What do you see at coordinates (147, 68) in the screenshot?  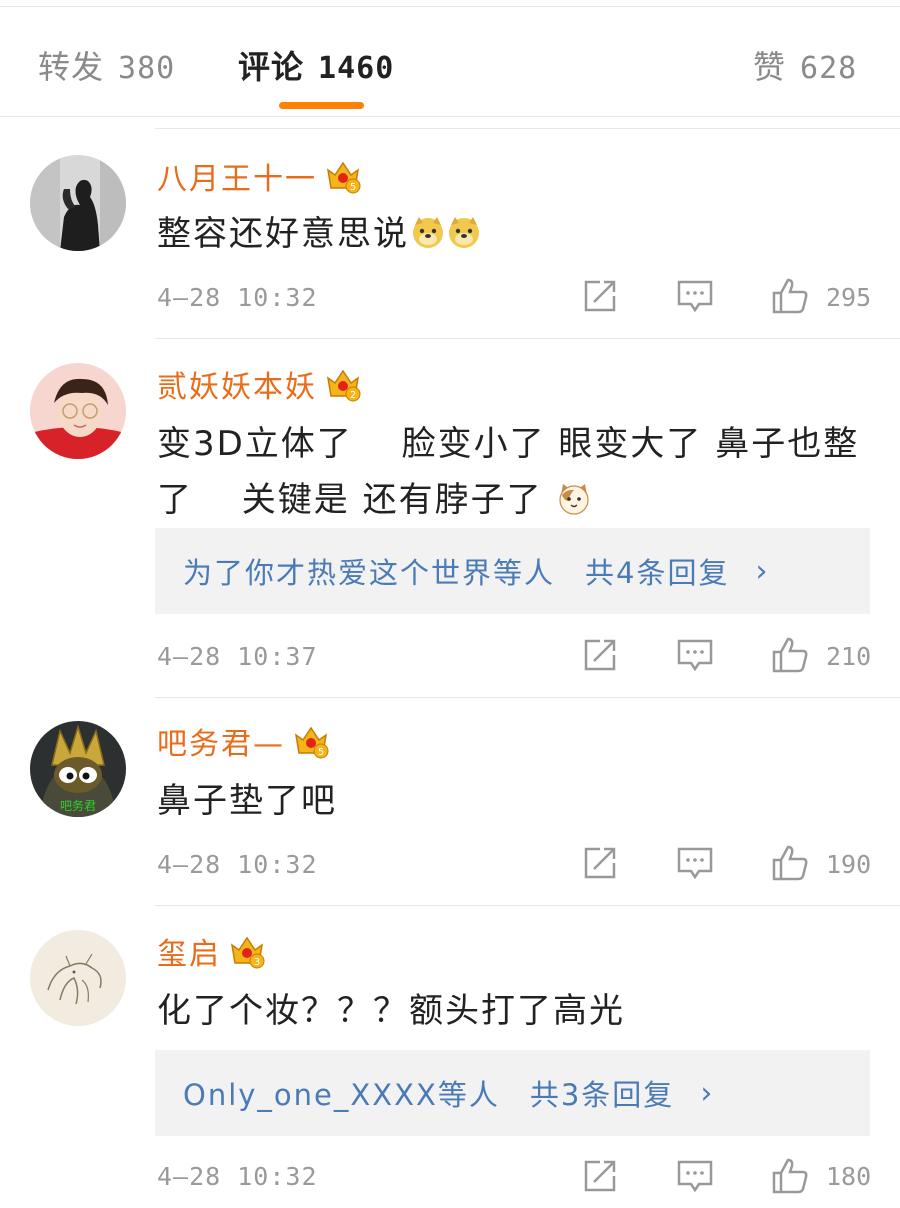 I see `tab-reposts-count: 380` at bounding box center [147, 68].